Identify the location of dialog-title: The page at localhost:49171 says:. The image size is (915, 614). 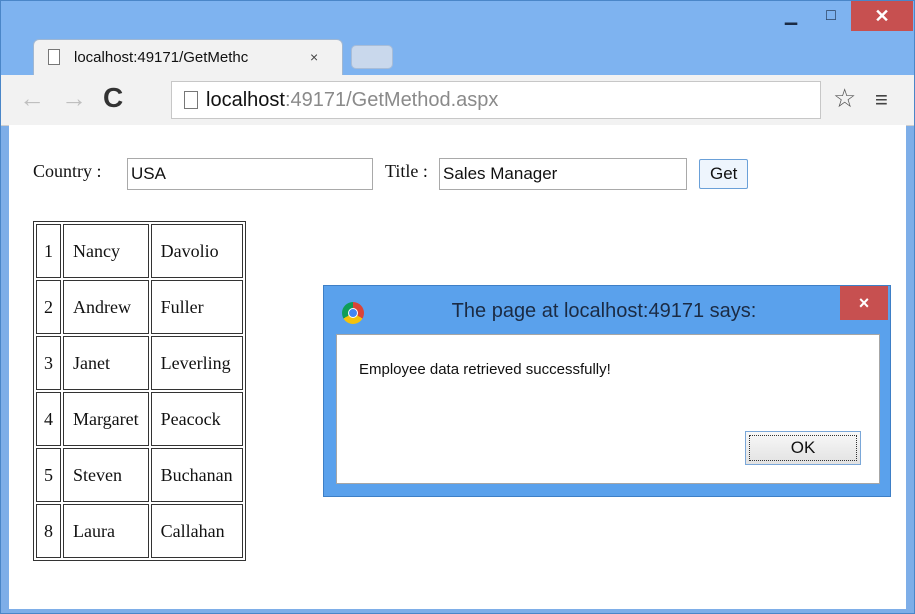
(604, 311).